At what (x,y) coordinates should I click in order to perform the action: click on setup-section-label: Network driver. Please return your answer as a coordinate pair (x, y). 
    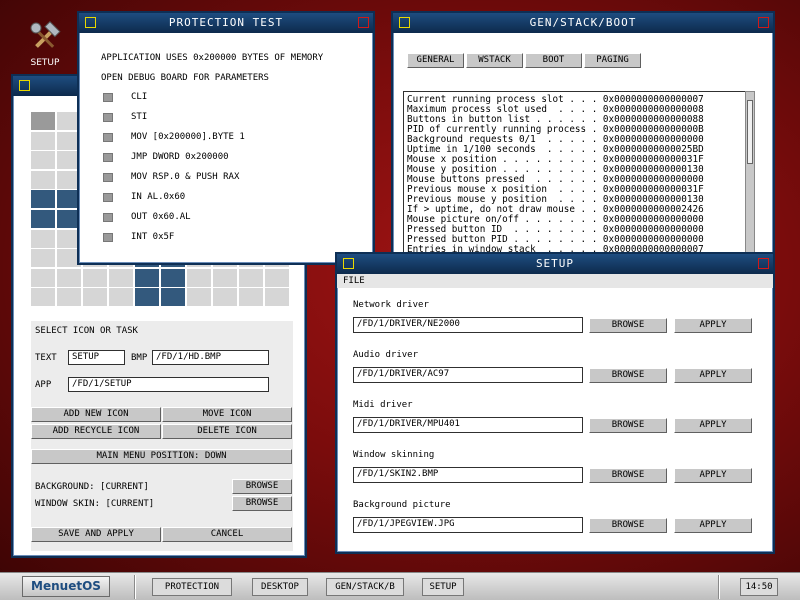
    Looking at the image, I should click on (391, 305).